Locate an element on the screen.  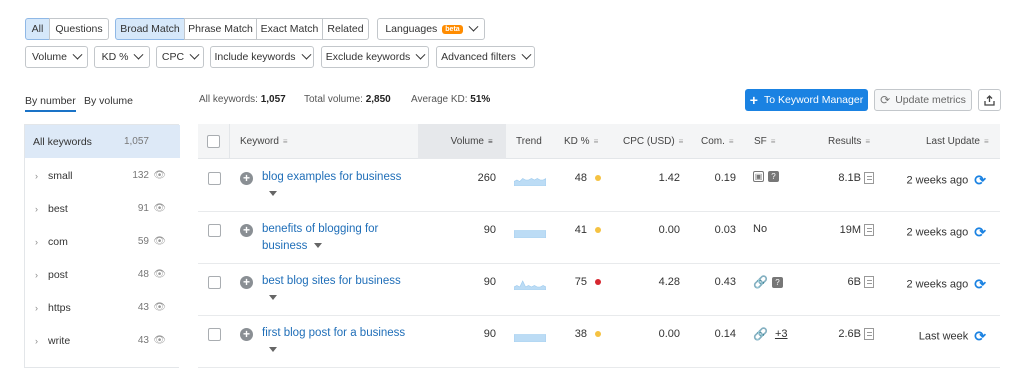
th-com: Com. ≡ is located at coordinates (719, 141).